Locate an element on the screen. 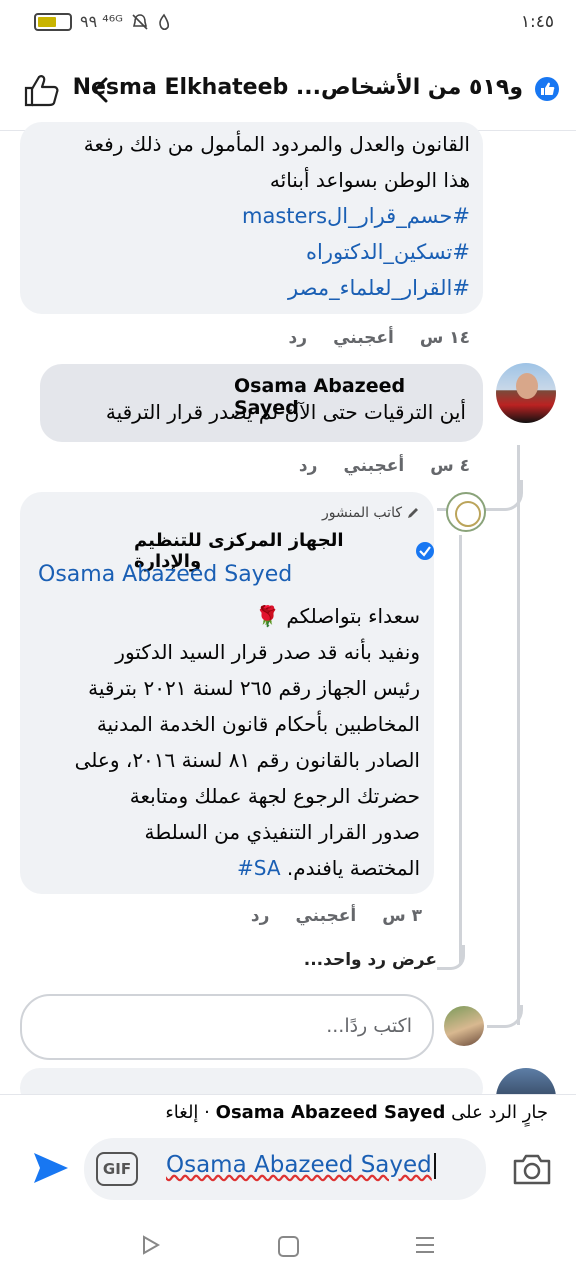 This screenshot has width=576, height=1280. mention-link: Osama Abazeed Sayed is located at coordinates (228, 574).